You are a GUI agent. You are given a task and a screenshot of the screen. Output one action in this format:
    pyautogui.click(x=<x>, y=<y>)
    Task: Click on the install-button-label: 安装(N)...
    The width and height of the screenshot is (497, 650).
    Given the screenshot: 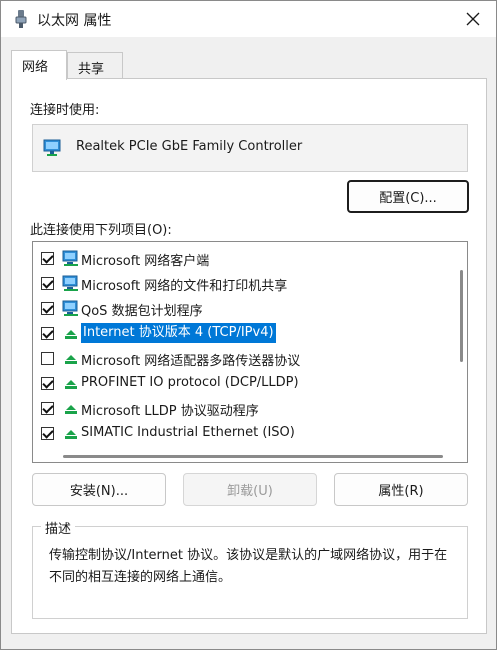 What is the action you would take?
    pyautogui.click(x=99, y=491)
    